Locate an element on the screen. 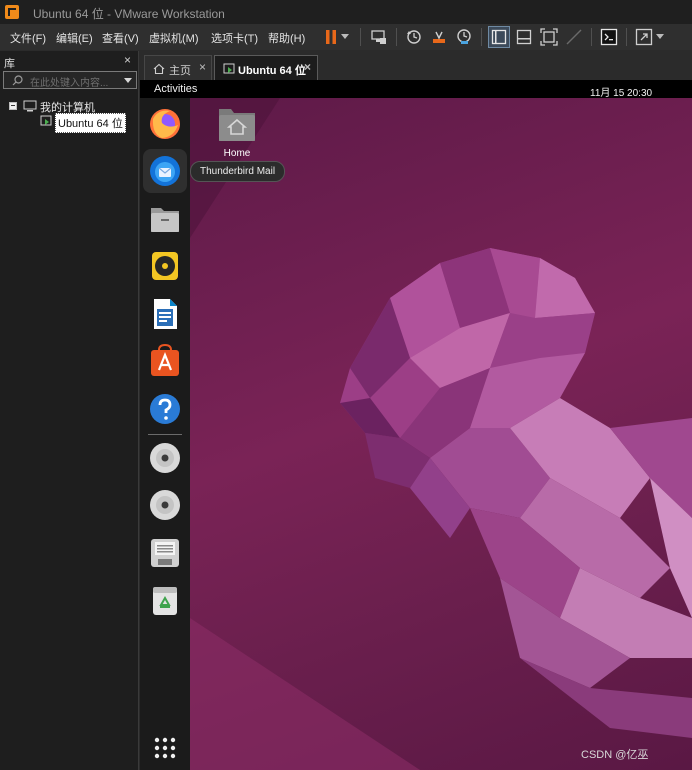 Image resolution: width=692 pixels, height=770 pixels. csdn-watermark: CSDN @亿巫 is located at coordinates (615, 755).